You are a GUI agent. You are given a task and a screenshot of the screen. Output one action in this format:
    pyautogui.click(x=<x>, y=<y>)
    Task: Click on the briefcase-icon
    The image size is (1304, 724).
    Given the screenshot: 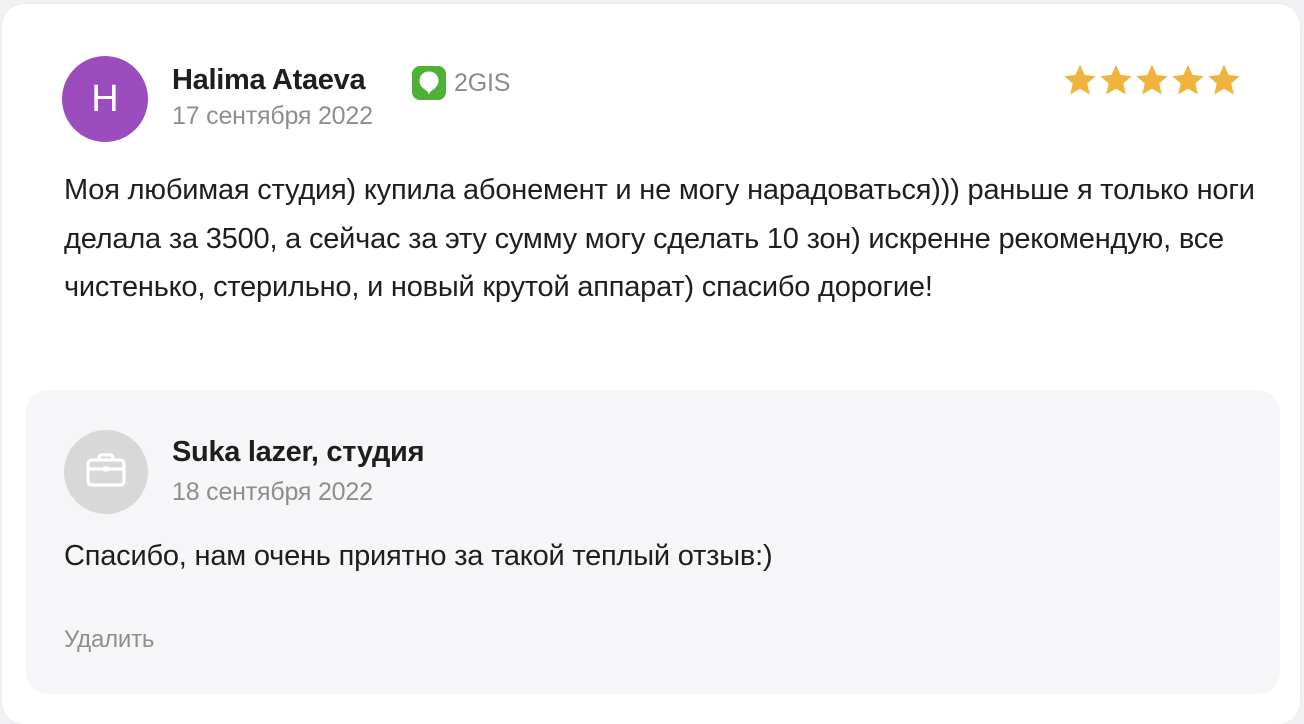 What is the action you would take?
    pyautogui.click(x=106, y=472)
    